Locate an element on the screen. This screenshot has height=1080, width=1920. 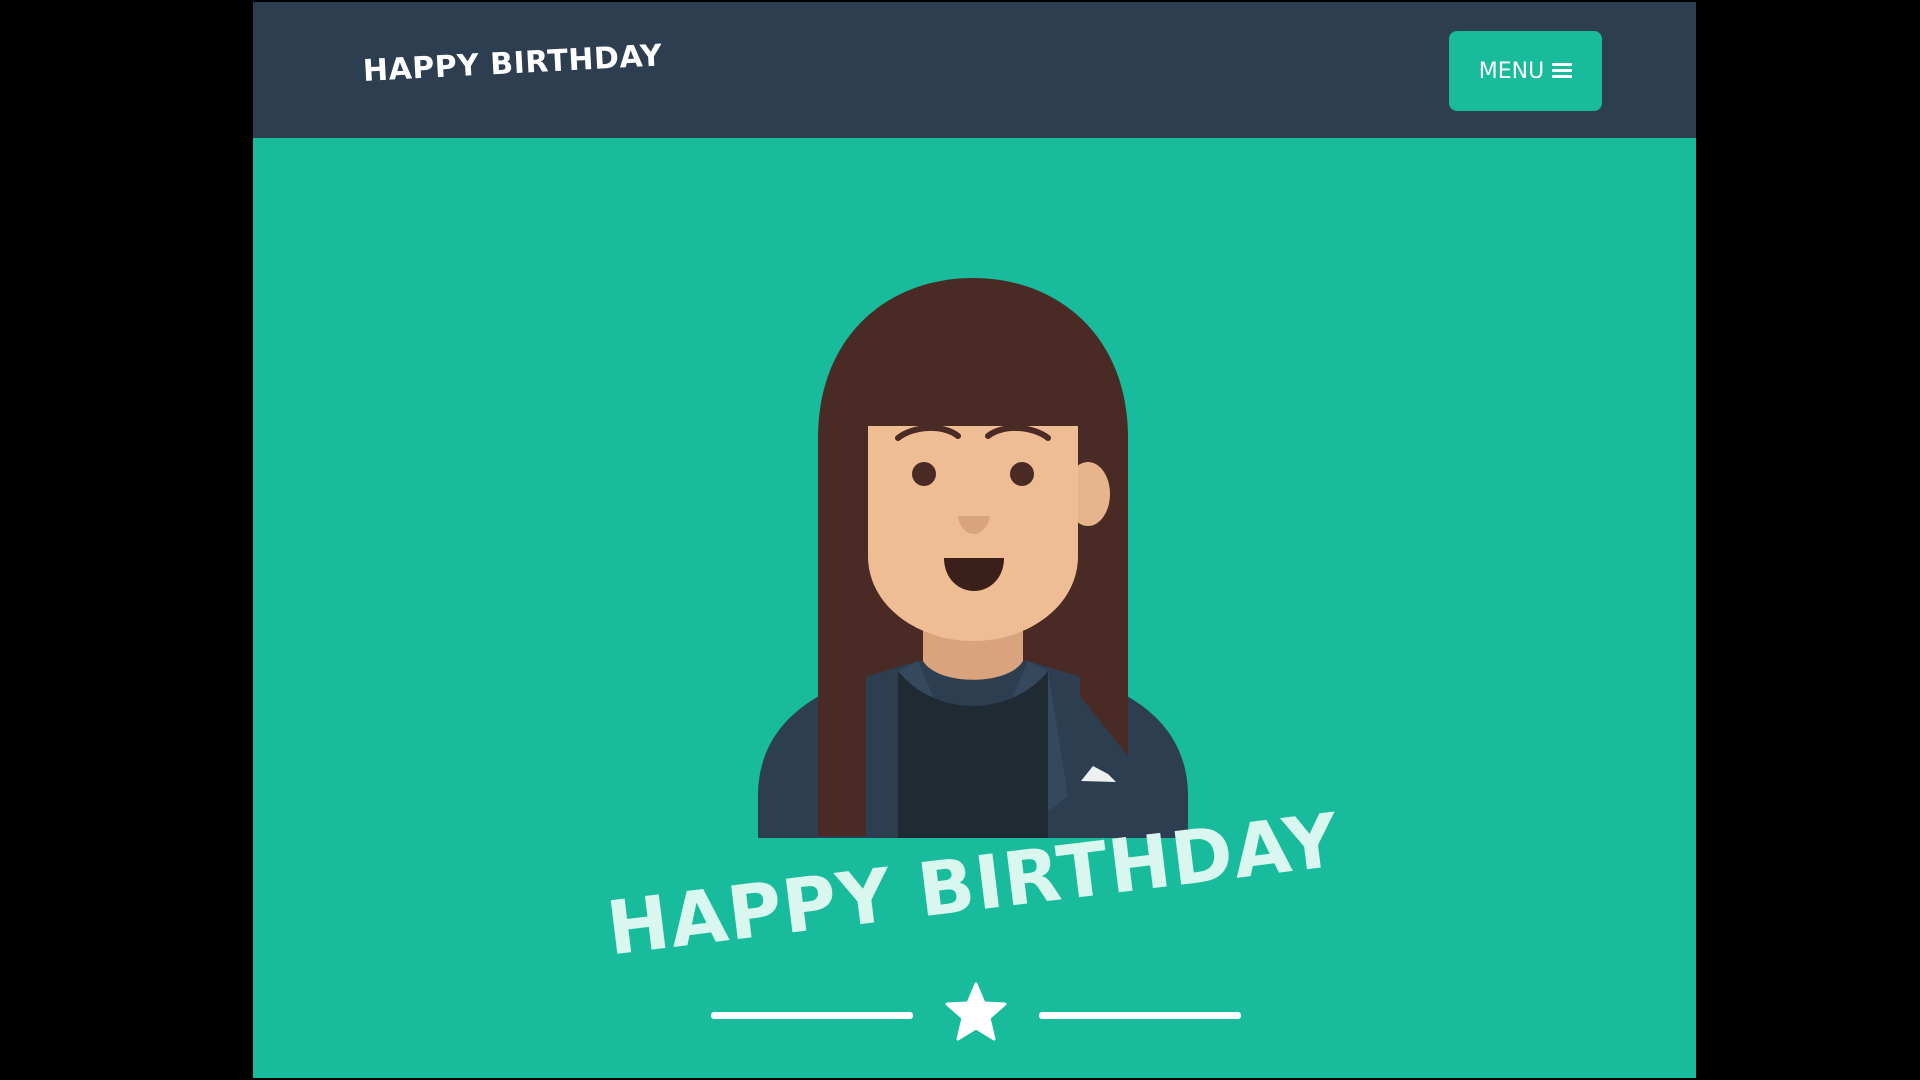
brand-link: HAPPY BIRTHDAY is located at coordinates (512, 63).